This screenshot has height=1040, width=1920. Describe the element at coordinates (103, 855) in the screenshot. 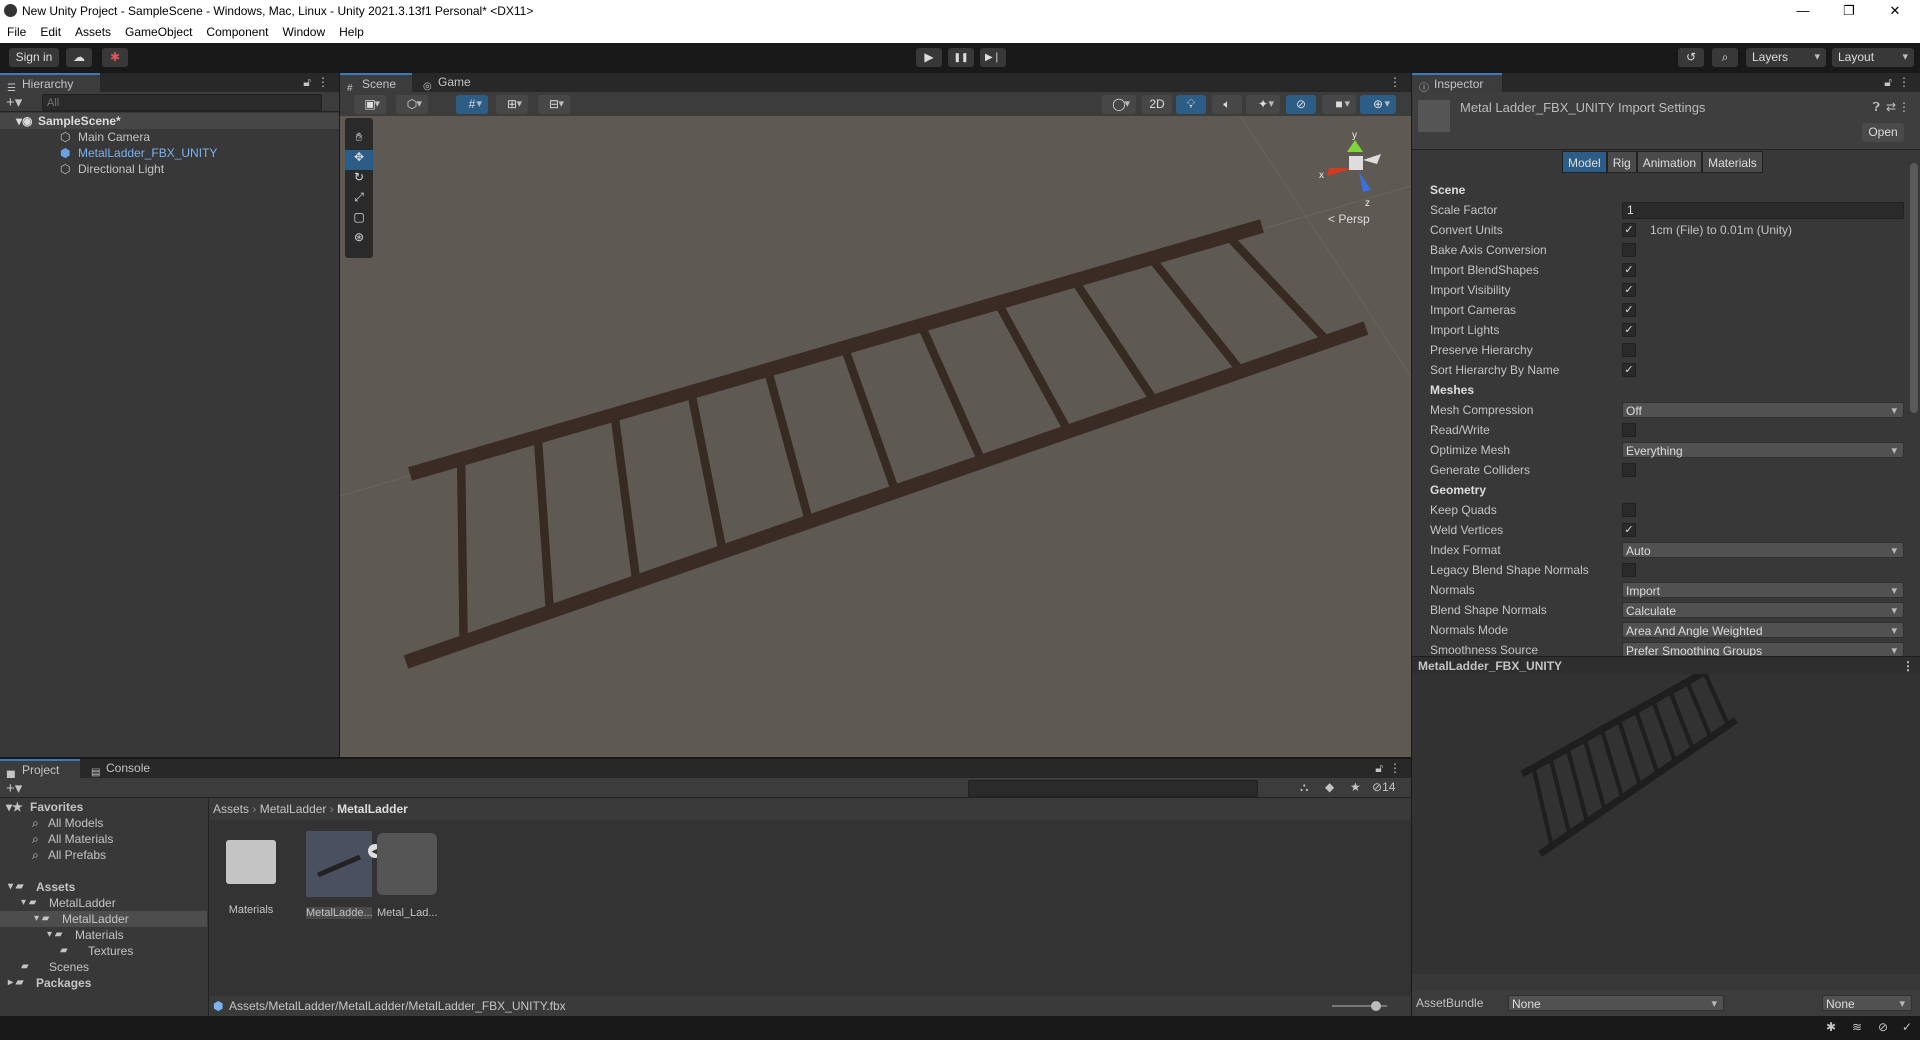

I see `favorite-all-prefabs: ⌕ All Prefabs` at that location.